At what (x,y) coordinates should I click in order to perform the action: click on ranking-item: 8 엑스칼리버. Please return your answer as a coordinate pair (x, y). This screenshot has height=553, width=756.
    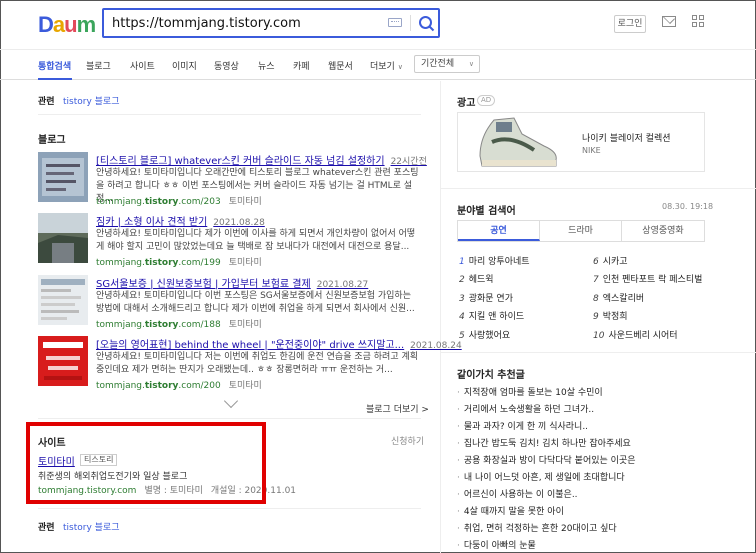
    Looking at the image, I should click on (618, 297).